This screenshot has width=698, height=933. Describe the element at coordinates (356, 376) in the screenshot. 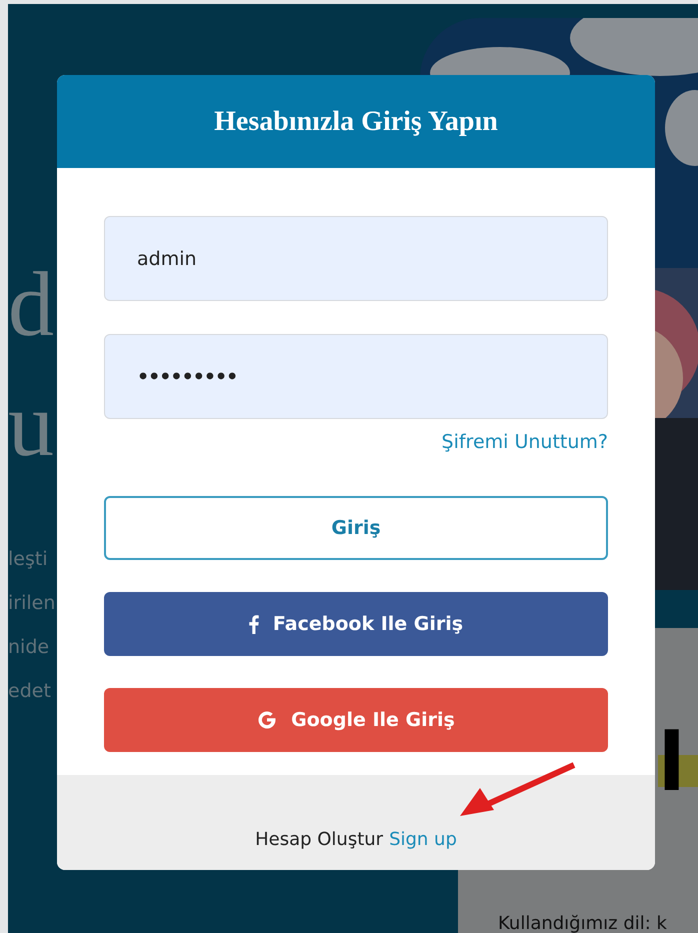

I see `password-field: •••••••••` at that location.